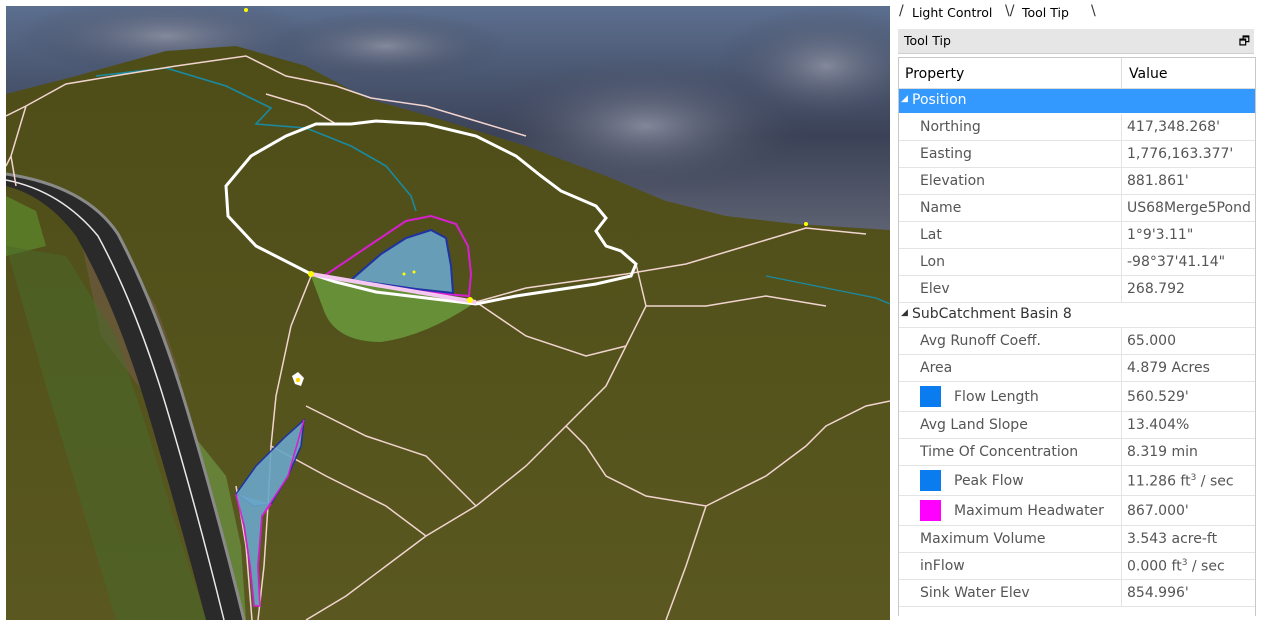  What do you see at coordinates (1148, 74) in the screenshot?
I see `value-column-header: Value` at bounding box center [1148, 74].